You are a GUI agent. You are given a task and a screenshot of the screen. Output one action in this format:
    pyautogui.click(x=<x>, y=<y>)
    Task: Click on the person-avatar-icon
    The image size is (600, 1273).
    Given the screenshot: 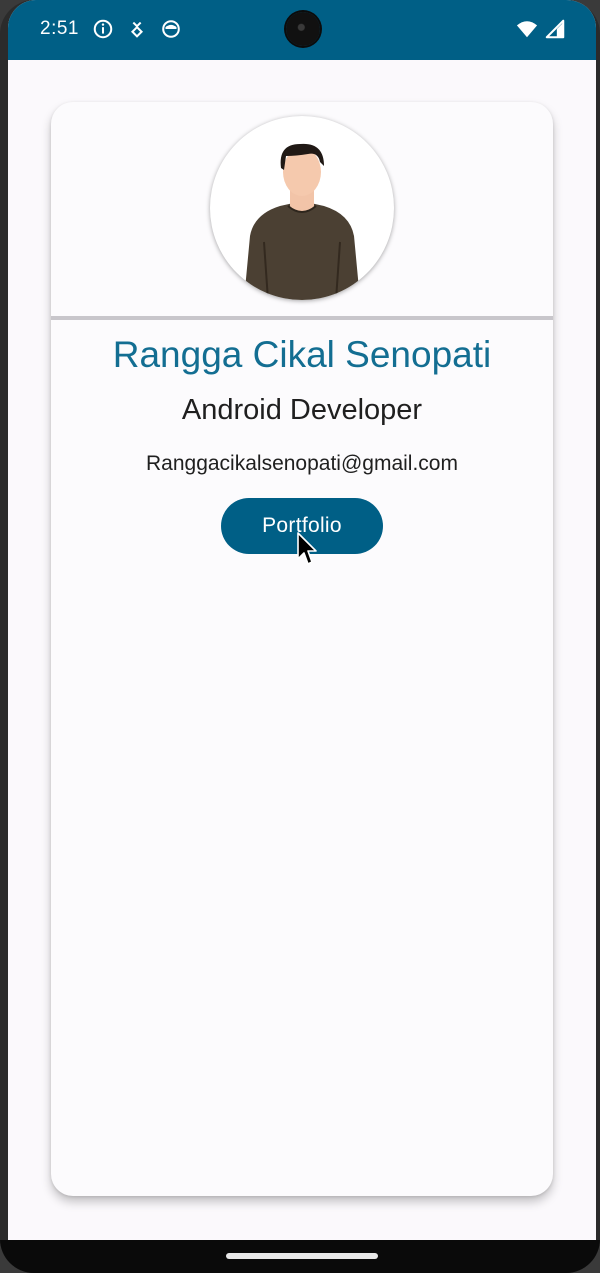 What is the action you would take?
    pyautogui.click(x=302, y=221)
    